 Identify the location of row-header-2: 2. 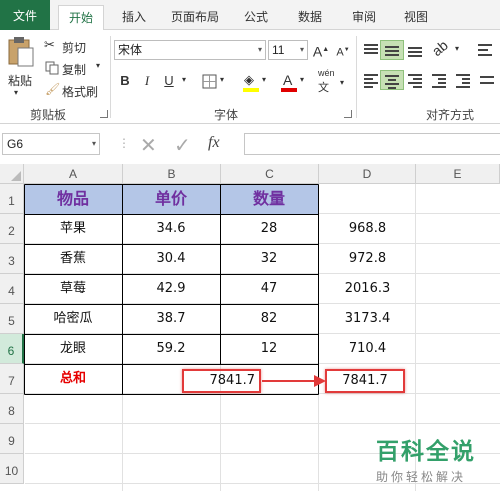
(12, 229).